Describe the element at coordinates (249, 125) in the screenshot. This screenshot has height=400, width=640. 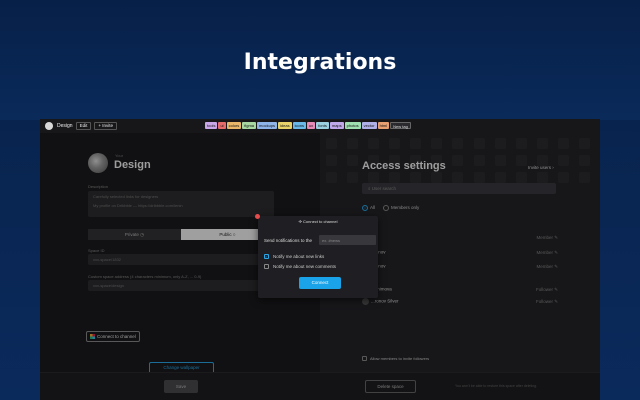
I see `tag-chip: figma` at that location.